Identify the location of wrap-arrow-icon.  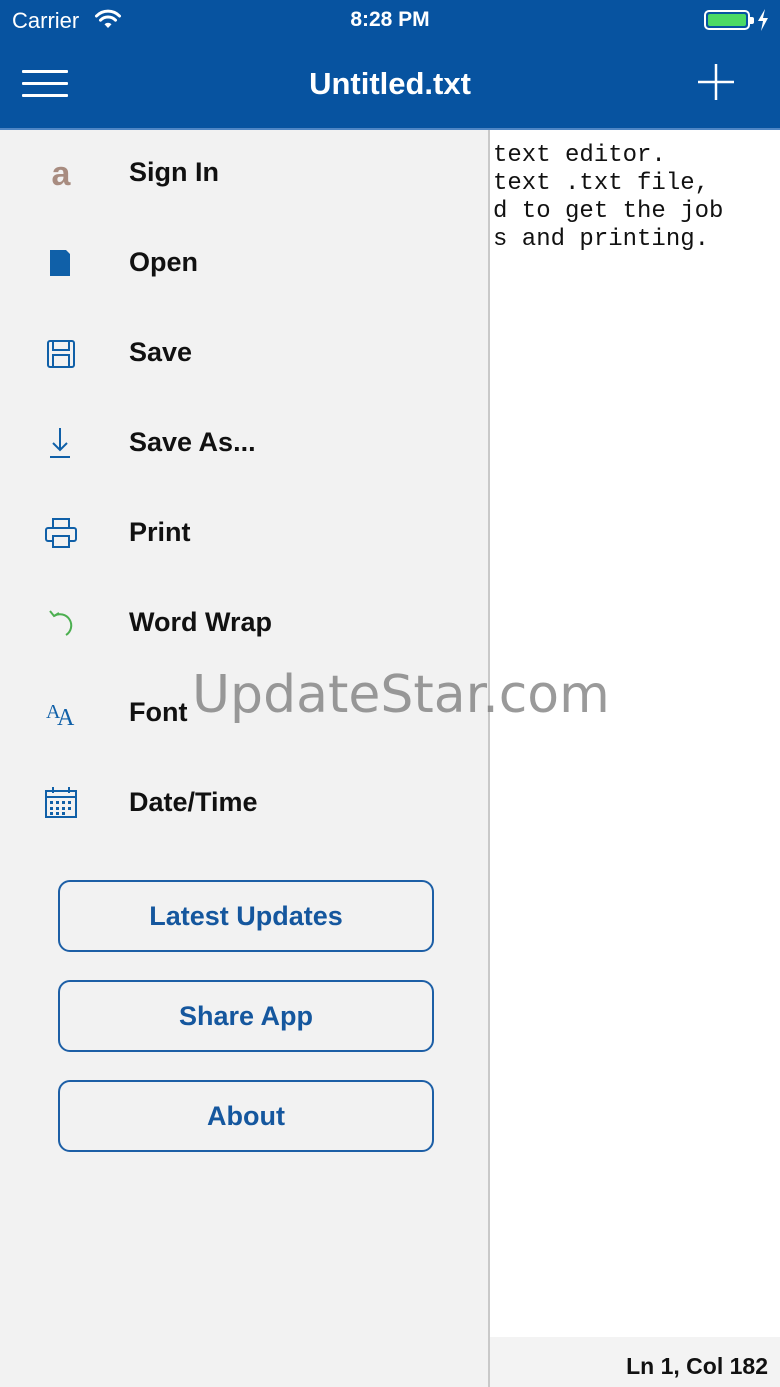
(61, 623).